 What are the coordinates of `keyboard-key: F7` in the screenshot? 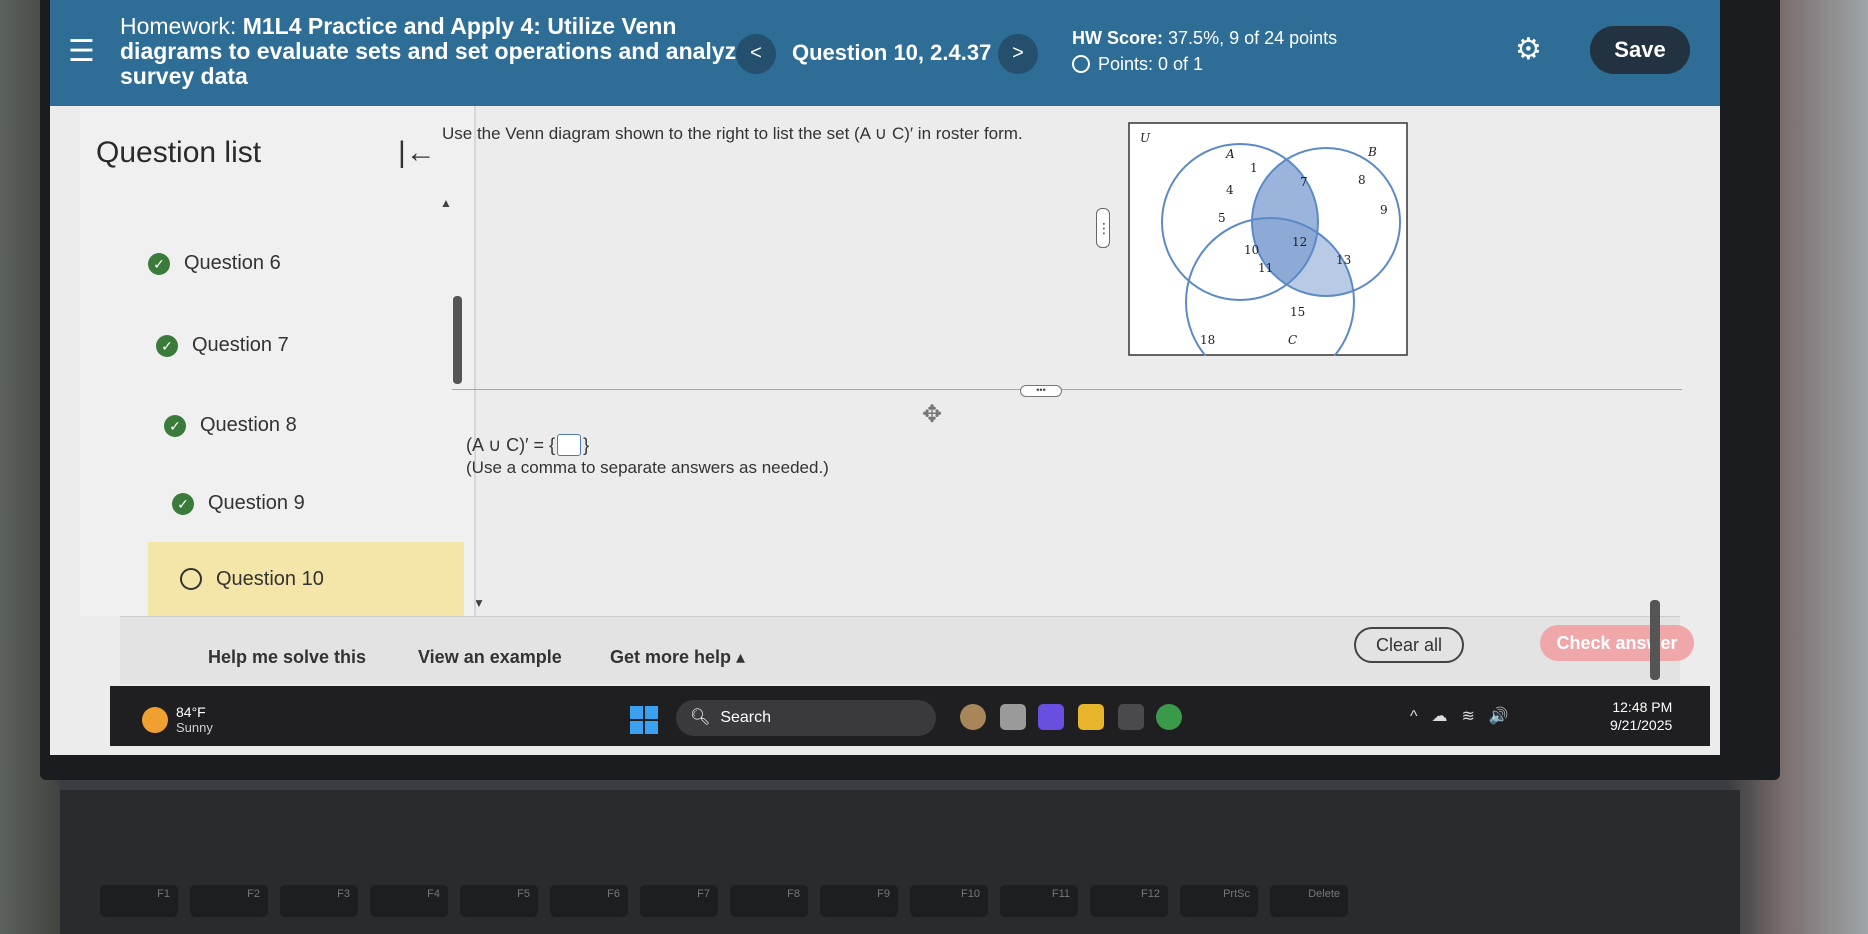 It's located at (679, 901).